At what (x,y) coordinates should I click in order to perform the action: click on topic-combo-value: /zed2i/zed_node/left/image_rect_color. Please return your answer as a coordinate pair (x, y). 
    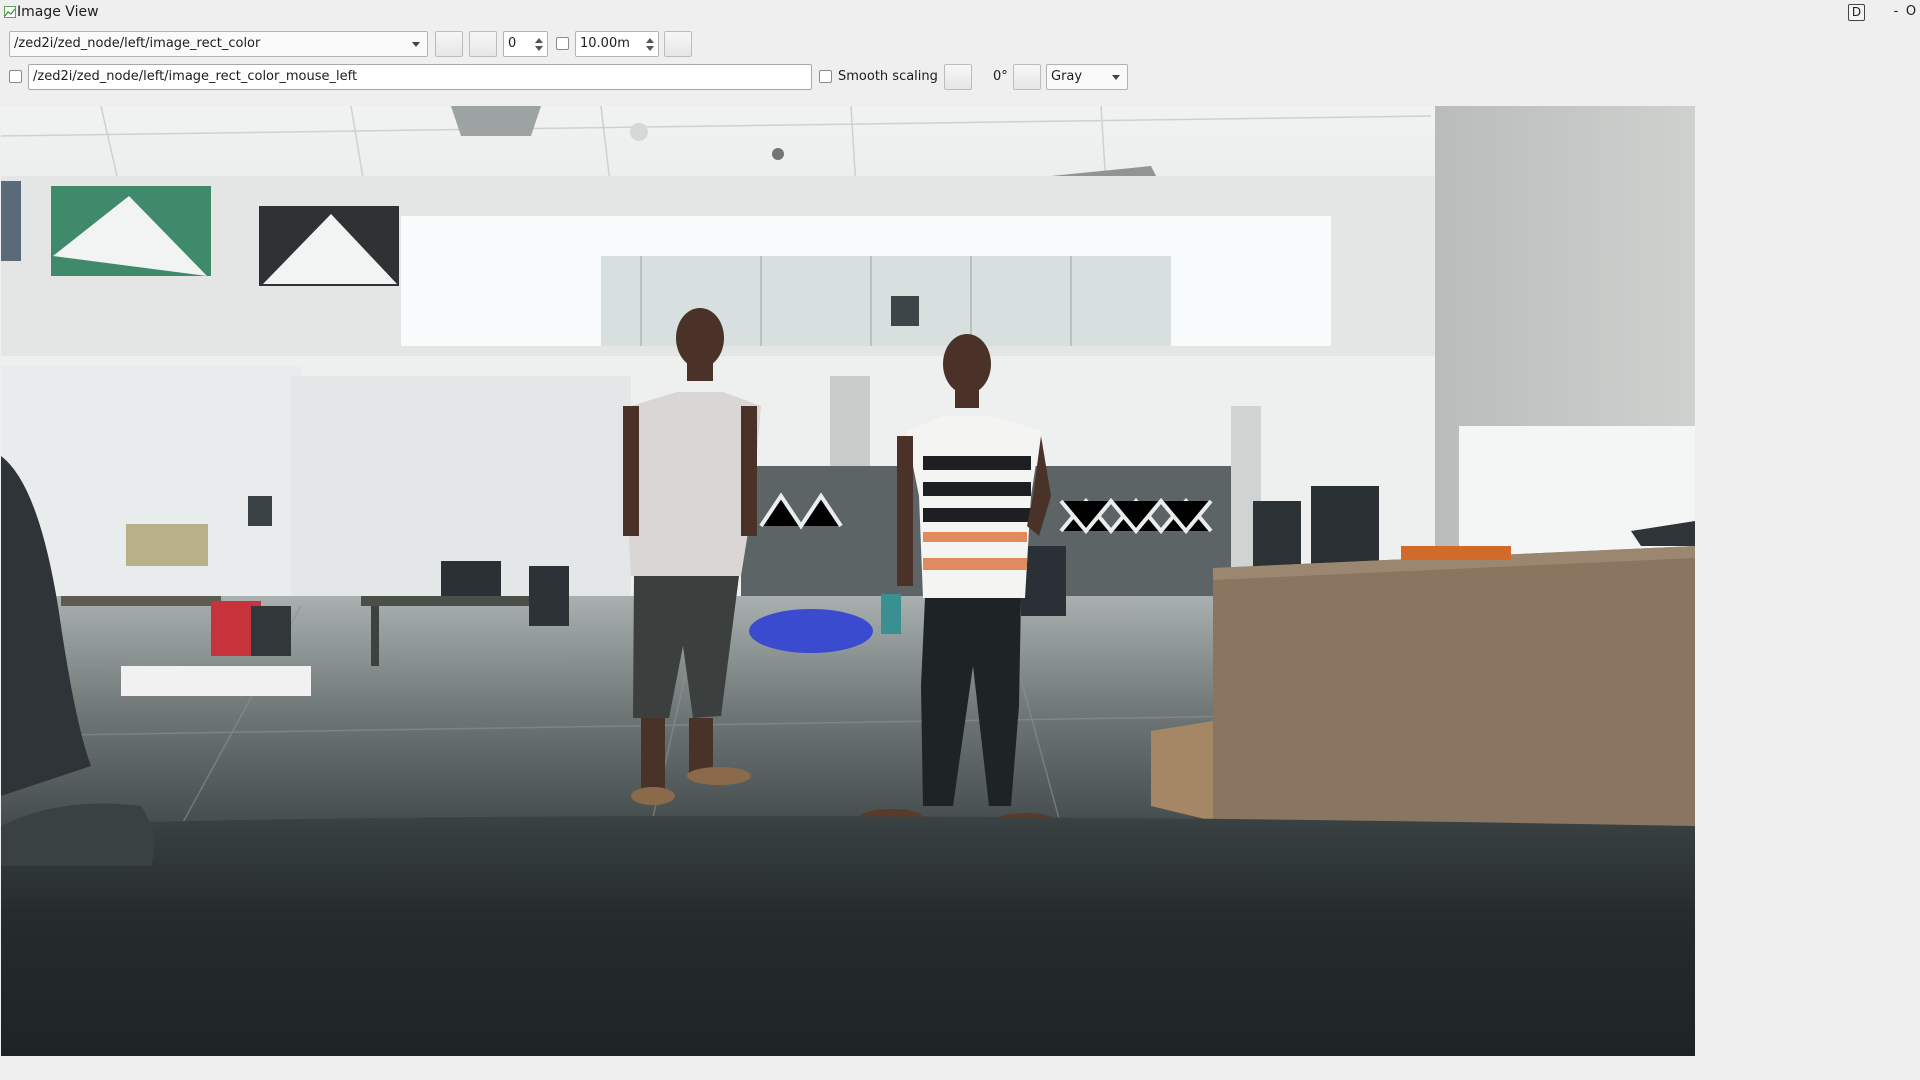
    Looking at the image, I should click on (137, 43).